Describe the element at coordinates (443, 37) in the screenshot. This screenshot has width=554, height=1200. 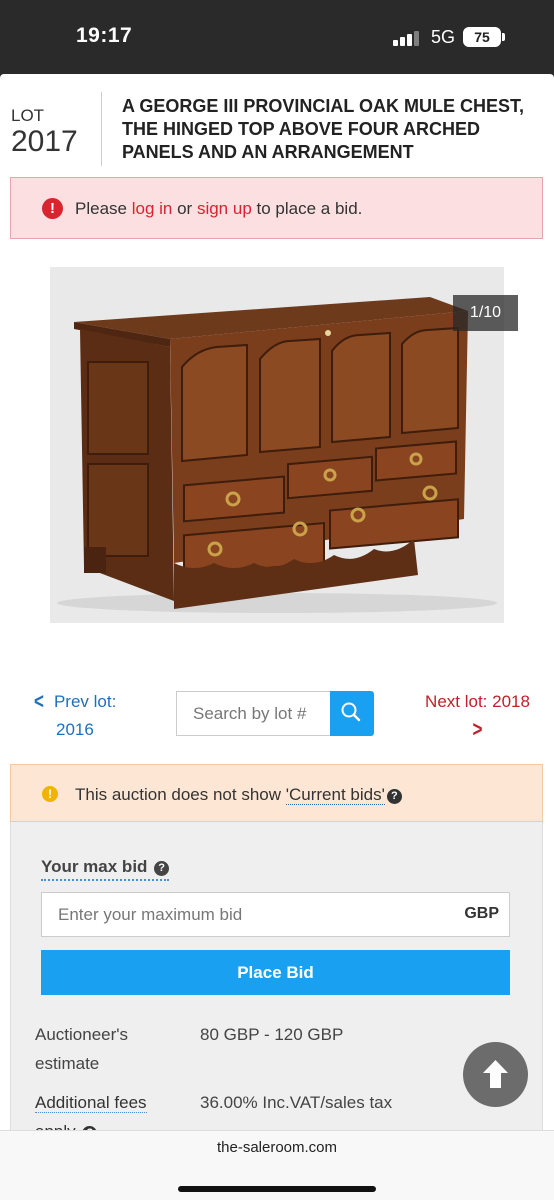
I see `network-type: 5G` at that location.